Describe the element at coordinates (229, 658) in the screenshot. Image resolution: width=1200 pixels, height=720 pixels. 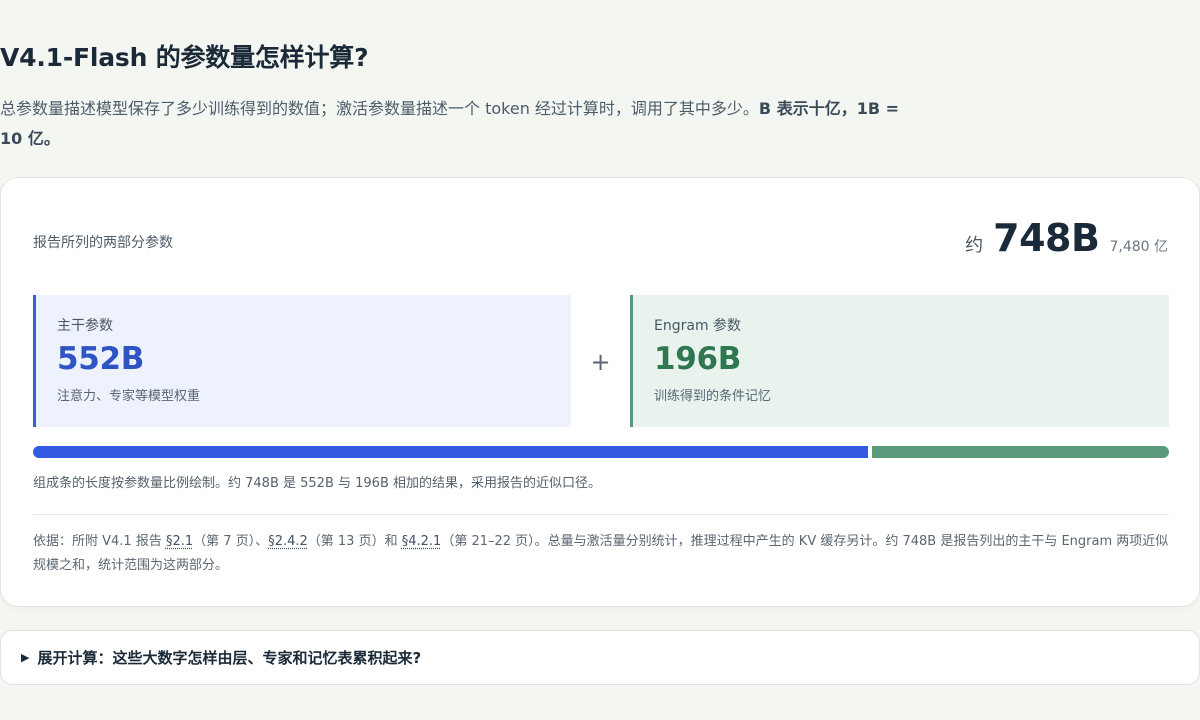
I see `expand-calculation-label: 展开计算：这些大数字怎样由层、专家和记忆表累积起来?` at that location.